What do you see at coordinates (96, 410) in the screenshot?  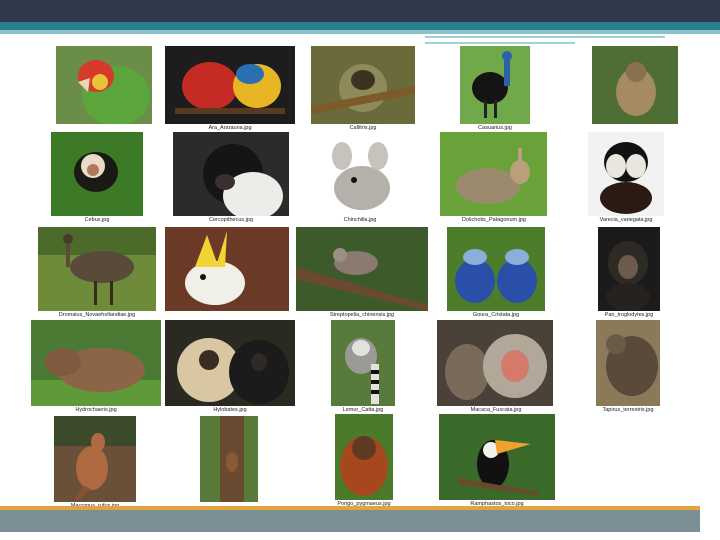 I see `caption-hydrochaeris: Hydrochaeris.jpg` at bounding box center [96, 410].